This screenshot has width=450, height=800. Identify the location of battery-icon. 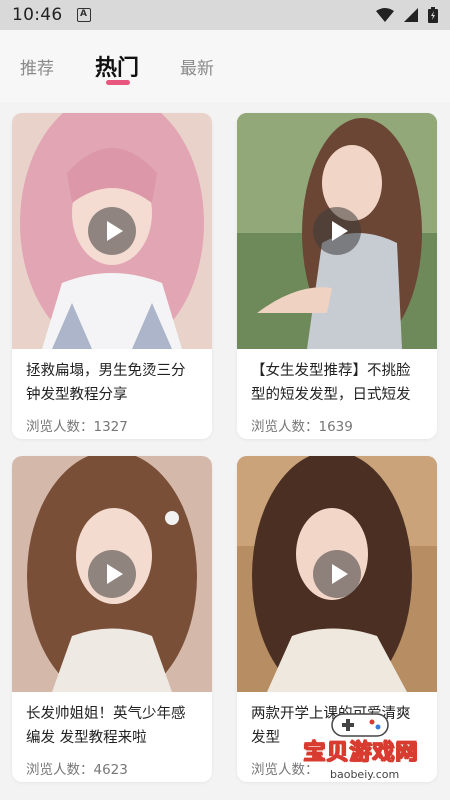
(433, 15).